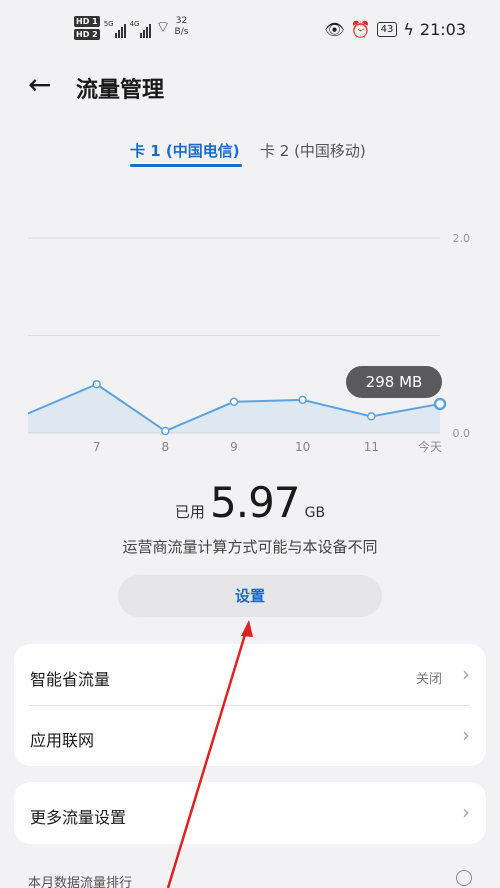  What do you see at coordinates (185, 150) in the screenshot?
I see `tab-sim-1: 卡 1 (中国电信)` at bounding box center [185, 150].